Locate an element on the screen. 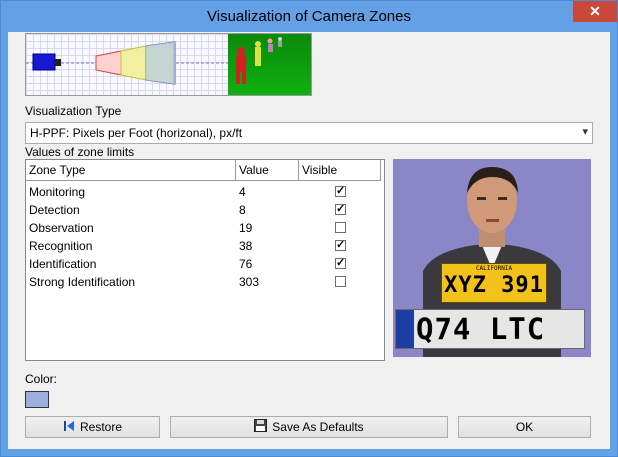  table-row: Recognition 38 ✓ is located at coordinates (203, 246).